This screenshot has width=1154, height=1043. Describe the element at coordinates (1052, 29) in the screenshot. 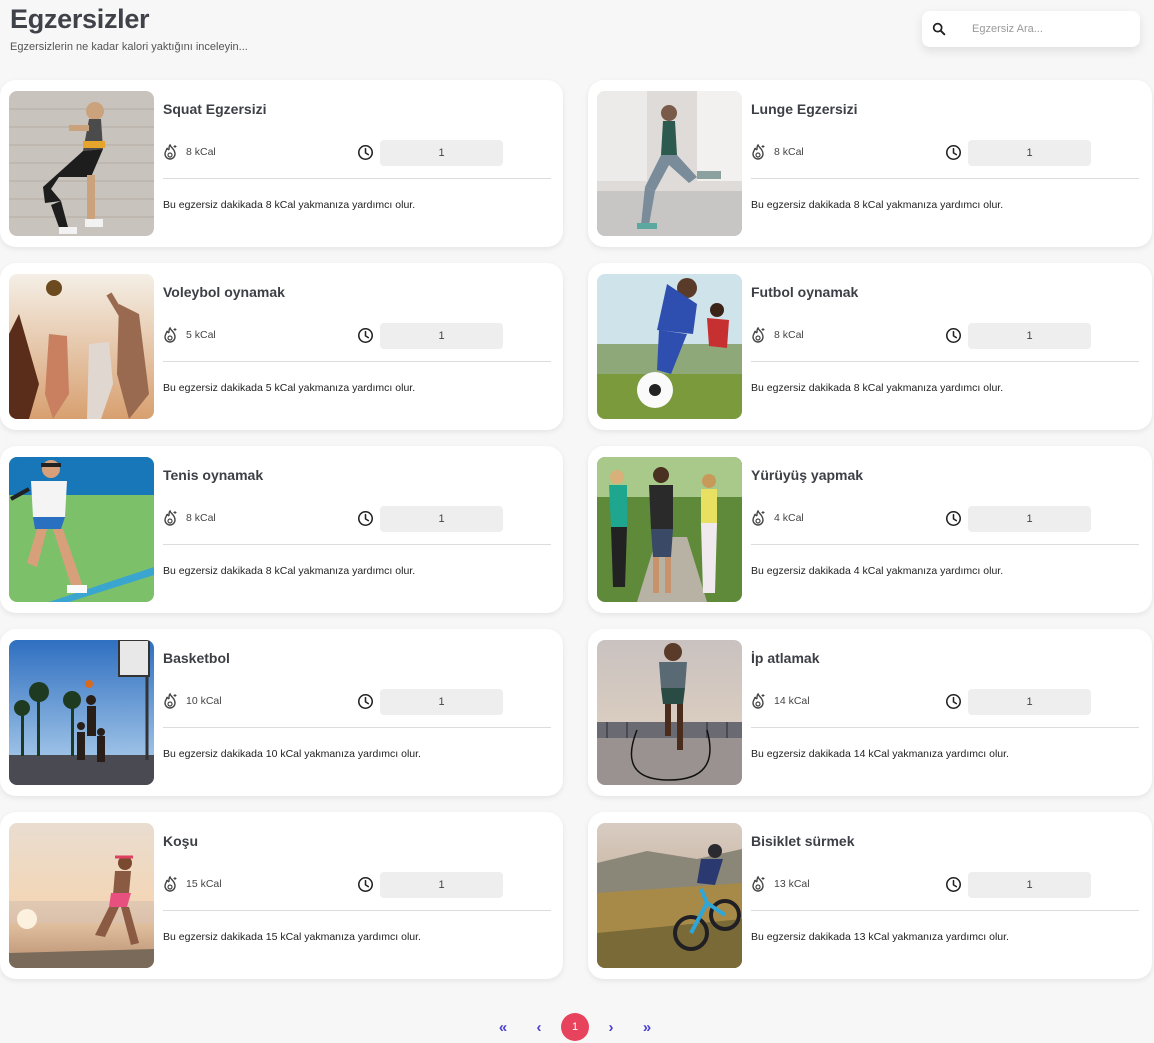

I see `search-input` at that location.